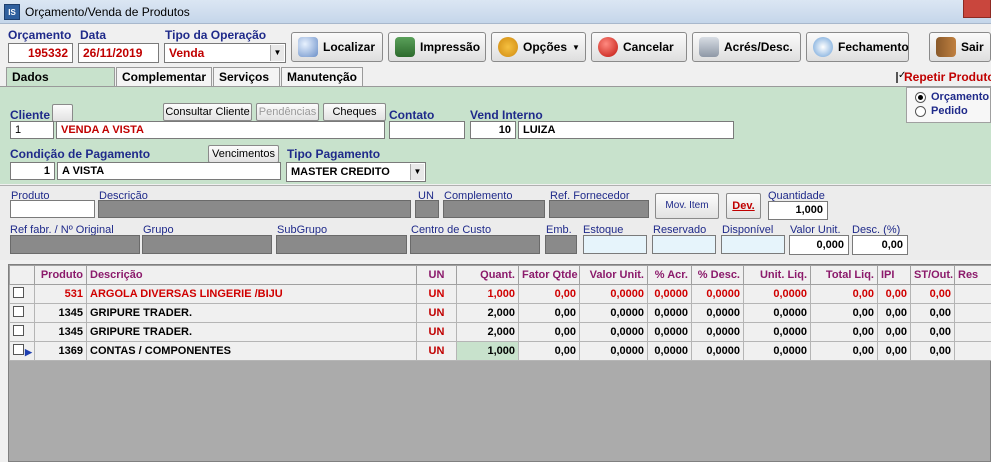  I want to click on col-descricao: Descrição, so click(251, 275).